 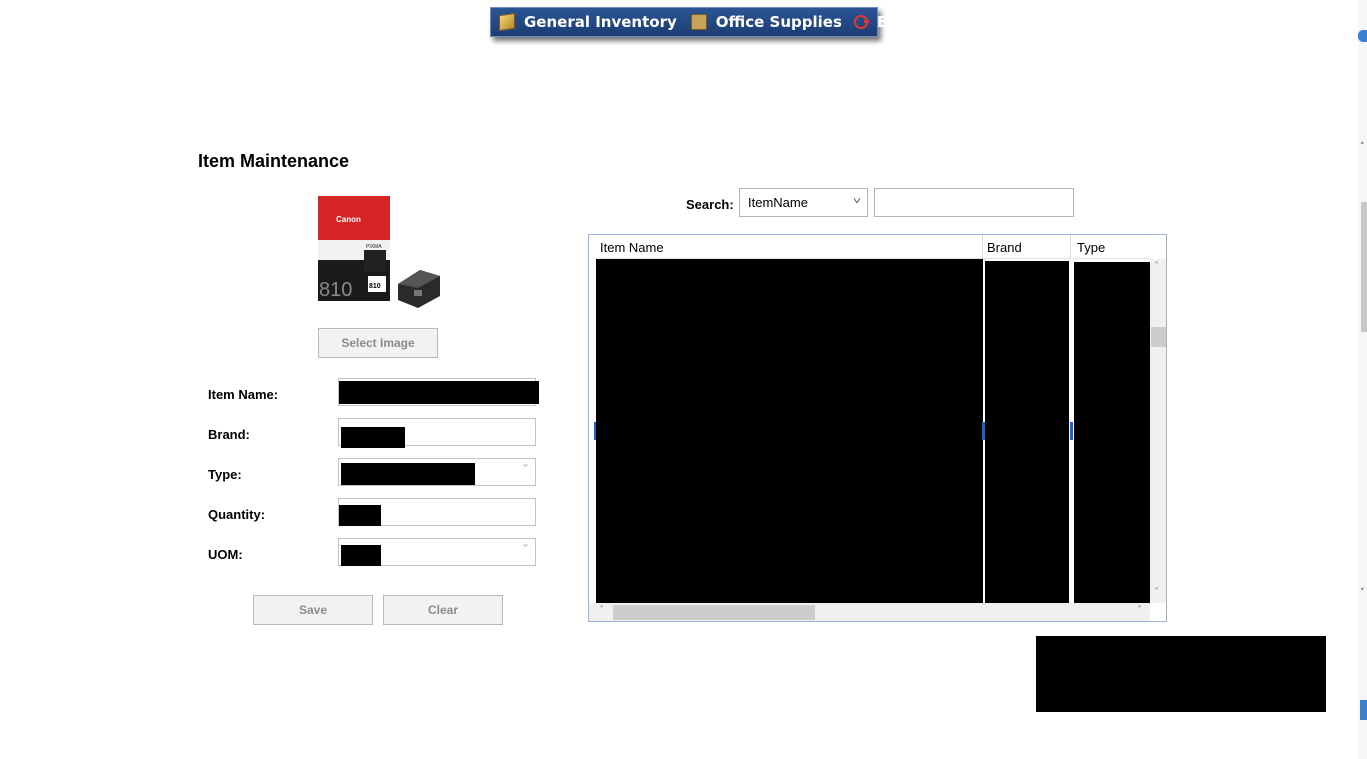 What do you see at coordinates (375, 286) in the screenshot?
I see `product-number-small-text: 810` at bounding box center [375, 286].